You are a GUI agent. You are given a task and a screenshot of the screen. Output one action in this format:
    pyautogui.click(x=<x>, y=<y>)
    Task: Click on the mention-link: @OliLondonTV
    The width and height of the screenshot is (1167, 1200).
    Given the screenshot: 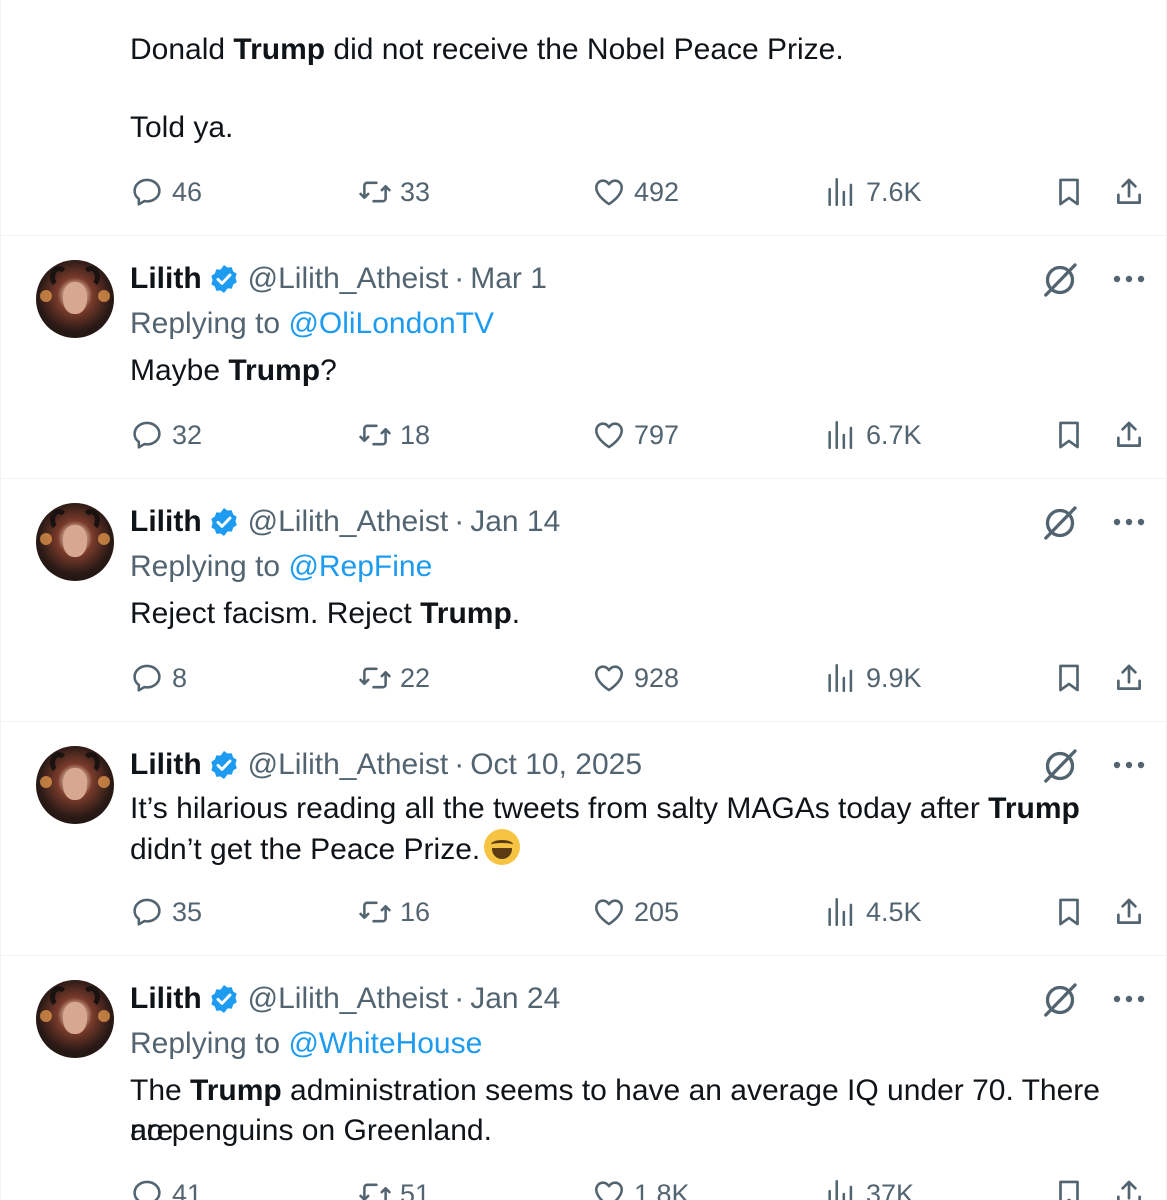 What is the action you would take?
    pyautogui.click(x=391, y=323)
    